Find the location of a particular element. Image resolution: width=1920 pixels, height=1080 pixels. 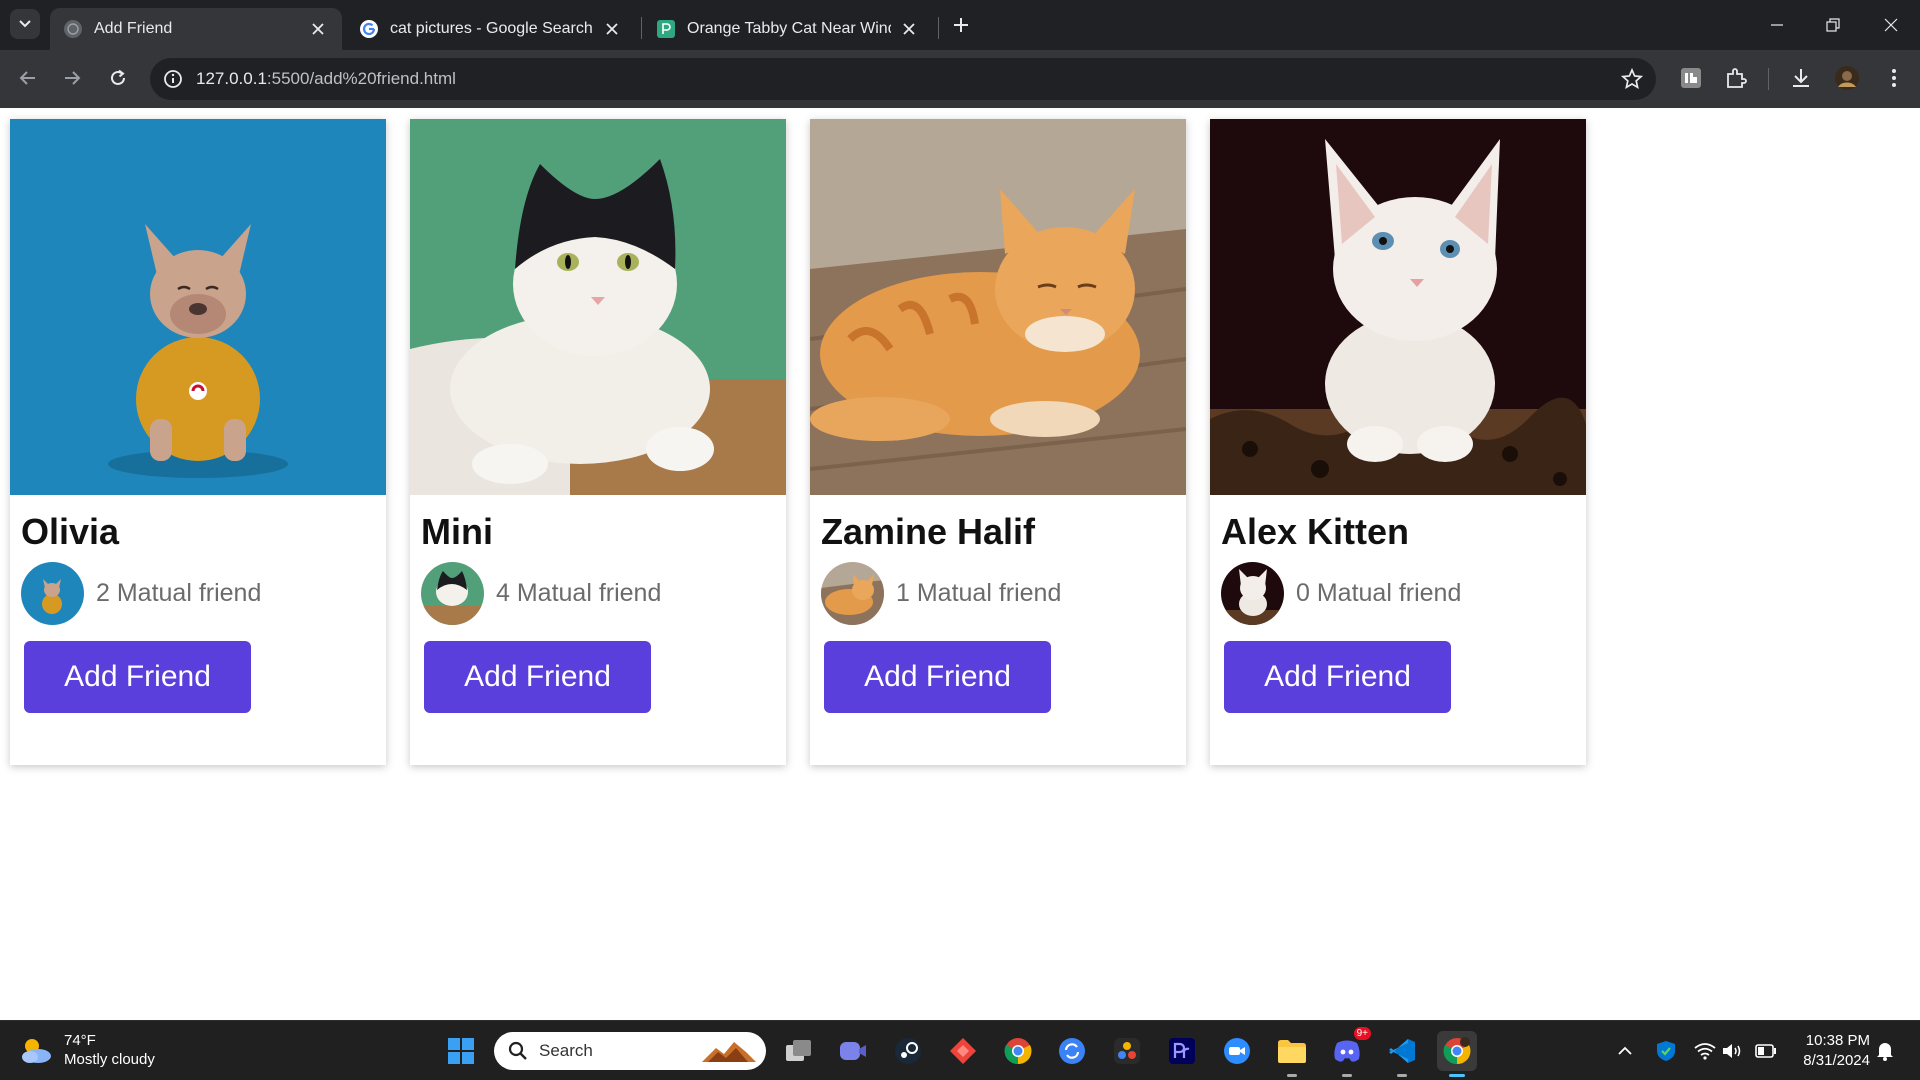

menu-kebab-icon is located at coordinates (1894, 78).